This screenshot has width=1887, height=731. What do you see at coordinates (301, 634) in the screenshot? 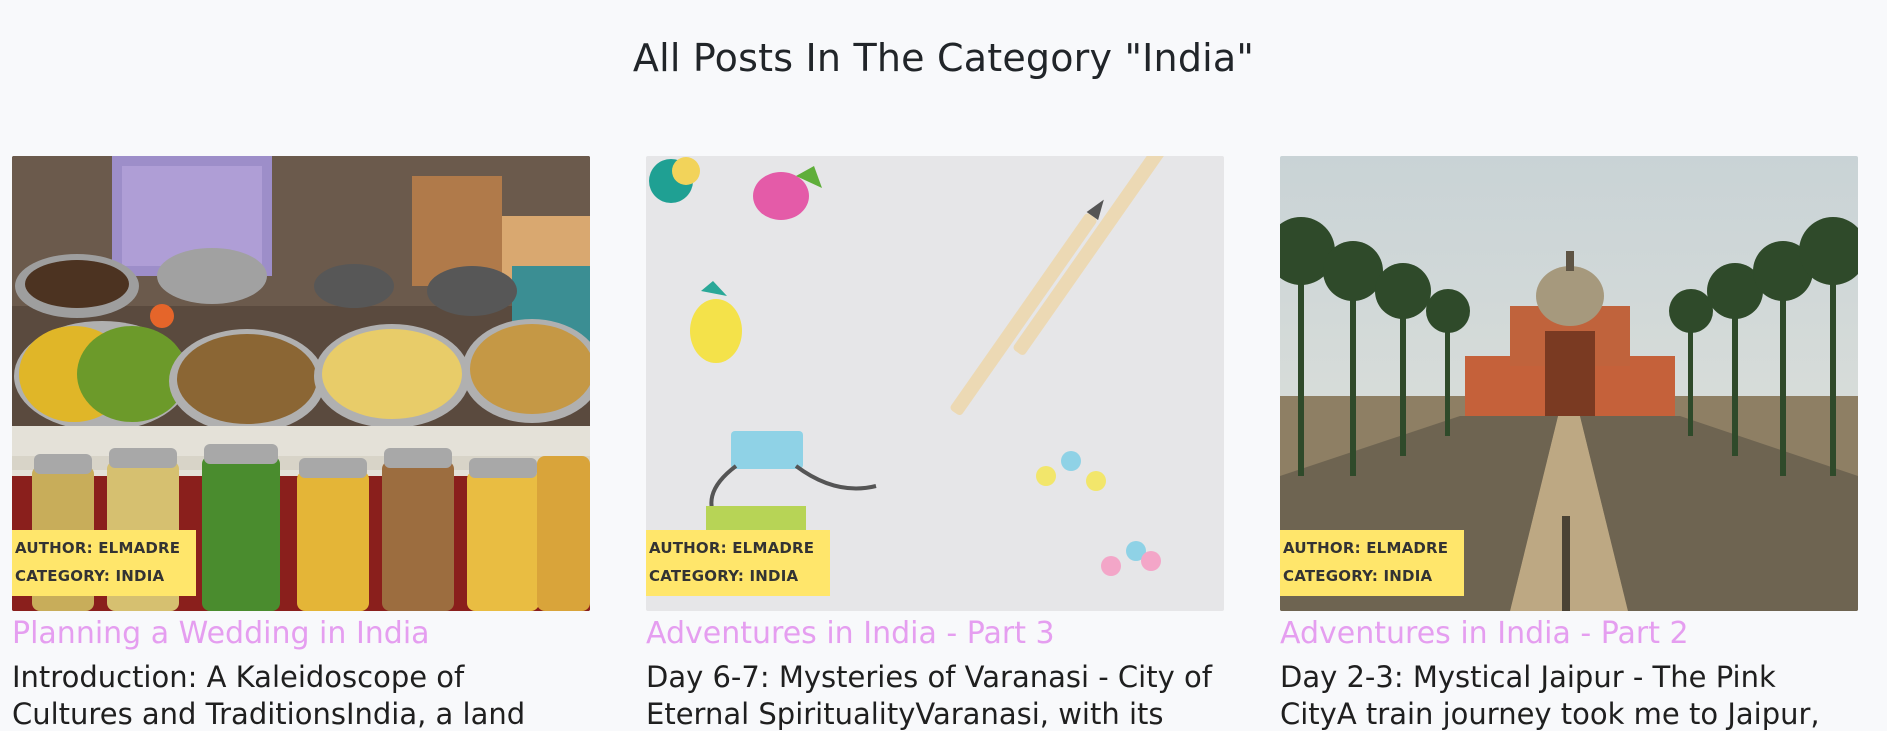
I see `post-title-link: Planning a Wedding in India` at bounding box center [301, 634].